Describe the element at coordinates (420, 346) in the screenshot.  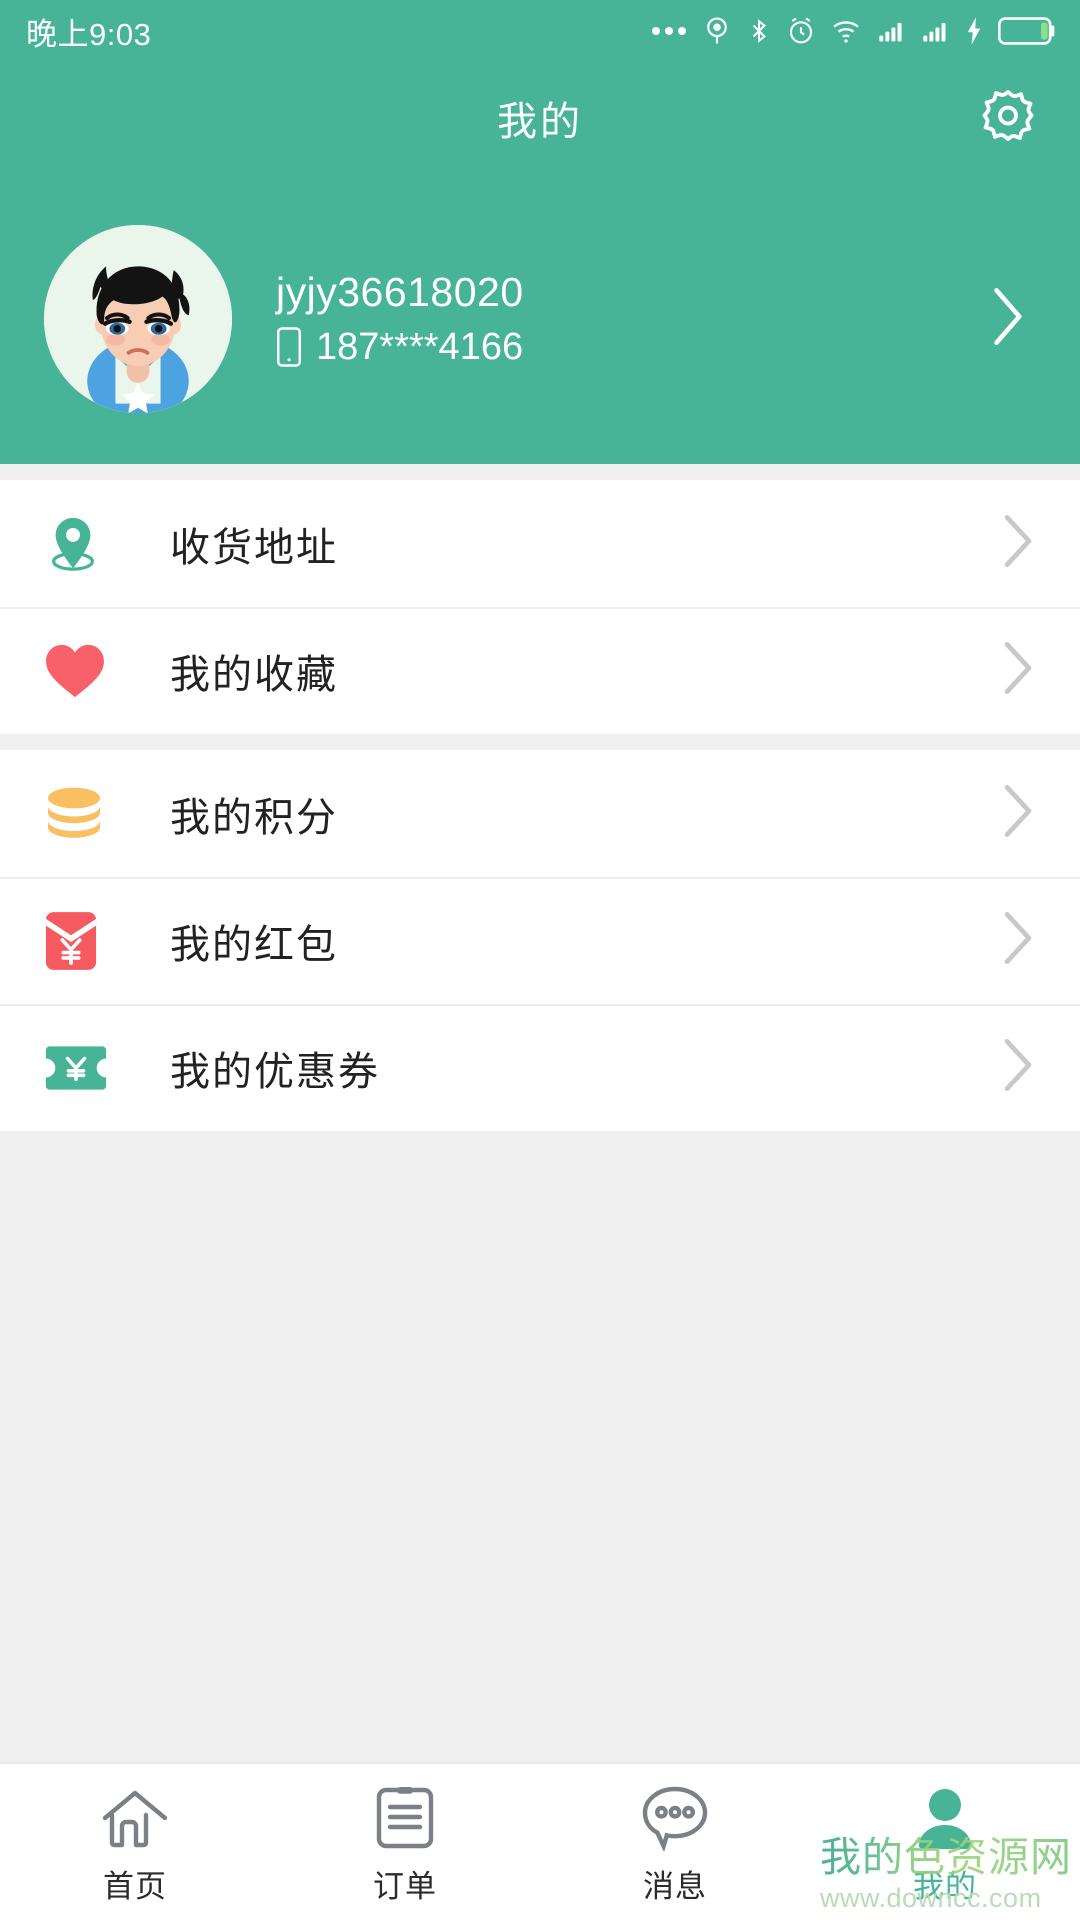
I see `phone-number: 187****4166` at that location.